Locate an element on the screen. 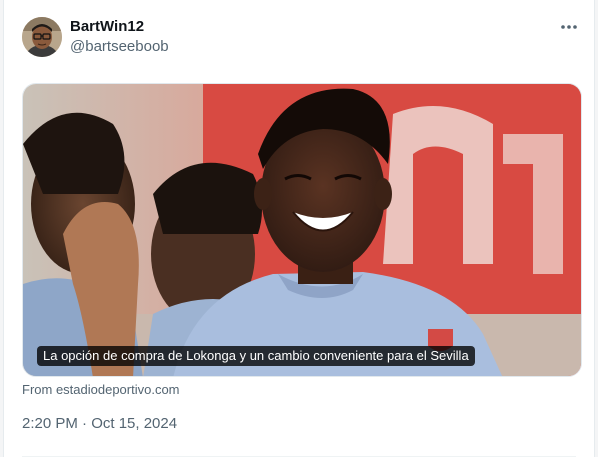 Image resolution: width=598 pixels, height=457 pixels. person-with-glasses-avatar-icon is located at coordinates (42, 37).